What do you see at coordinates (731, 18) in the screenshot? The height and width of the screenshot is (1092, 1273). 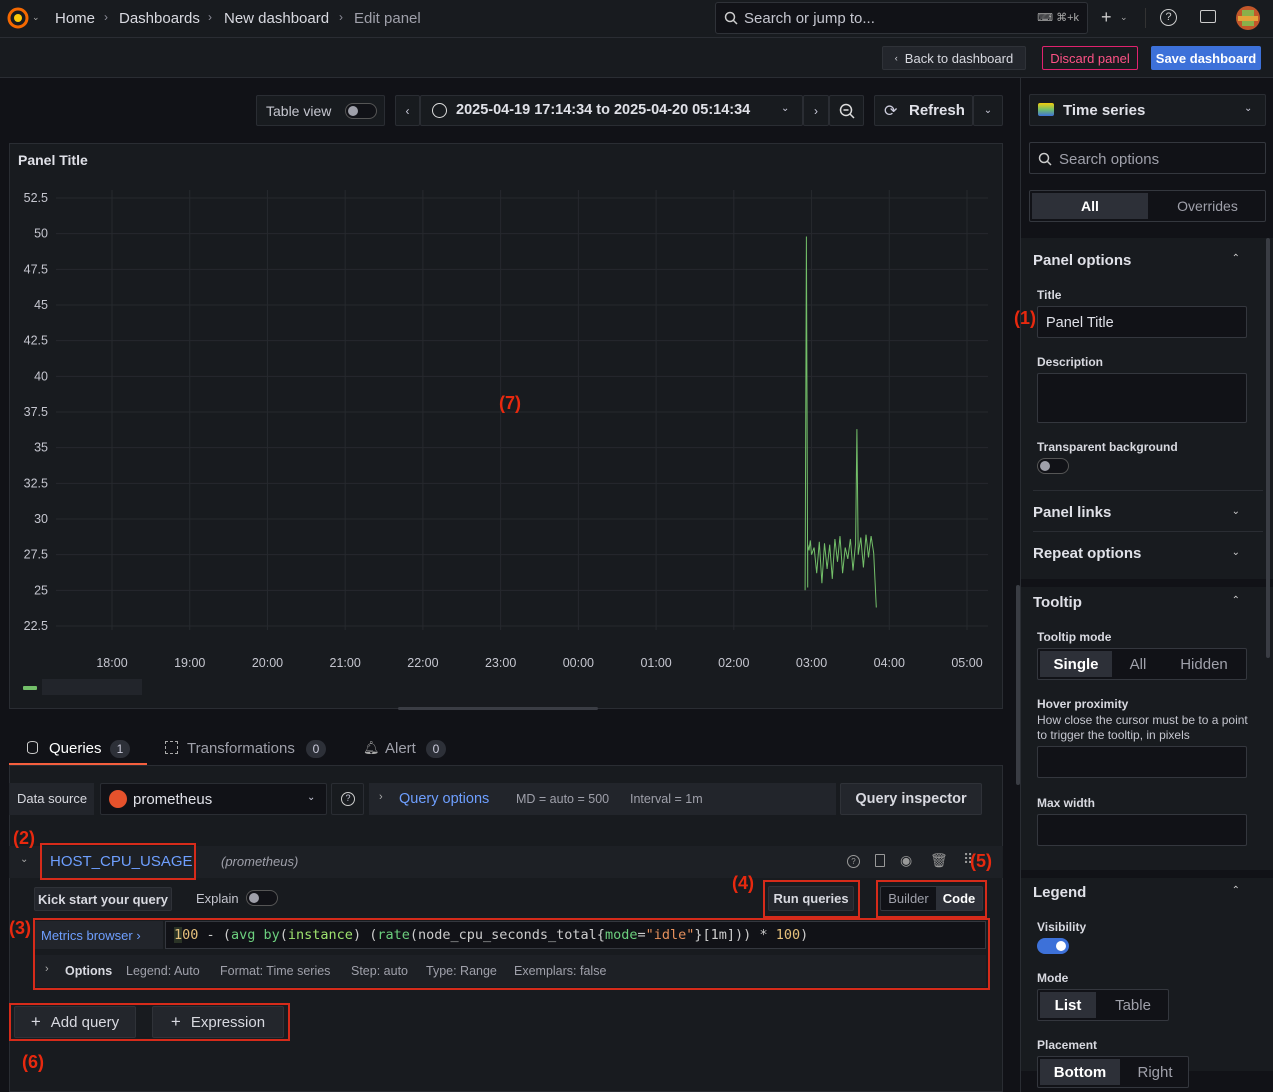 I see `search-icon` at bounding box center [731, 18].